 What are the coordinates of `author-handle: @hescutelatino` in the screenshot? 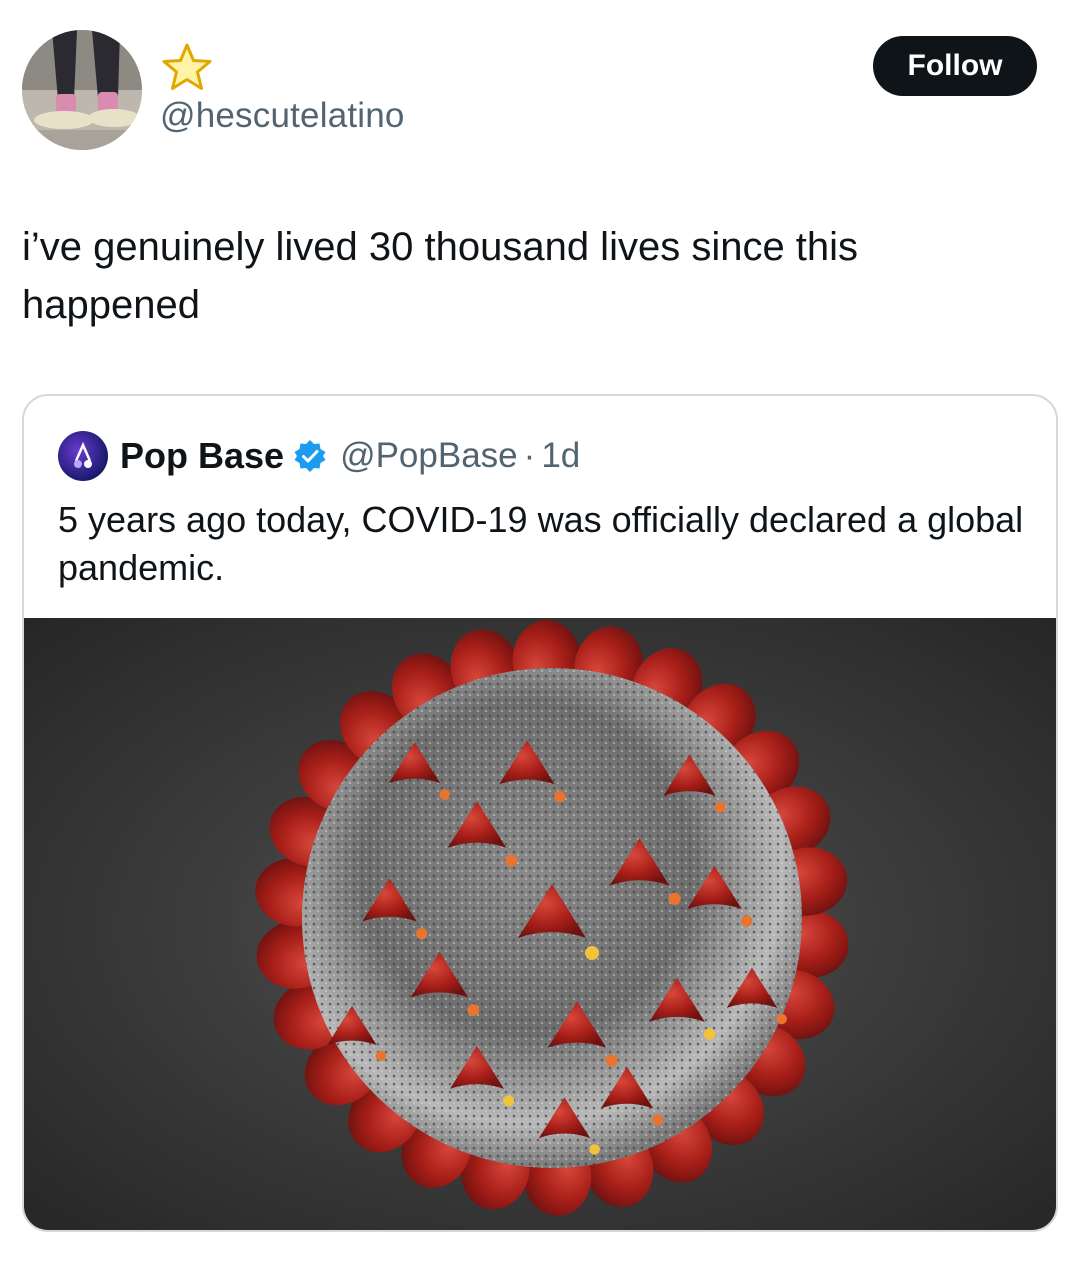 It's located at (282, 116).